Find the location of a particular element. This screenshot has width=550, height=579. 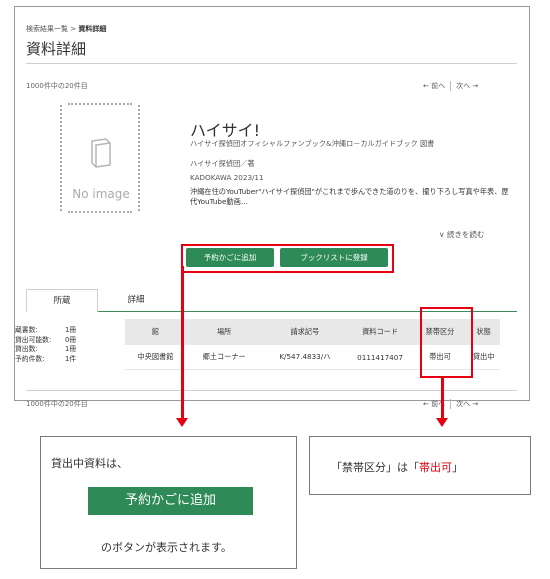

callout-arrow-line-left is located at coordinates (182, 342).